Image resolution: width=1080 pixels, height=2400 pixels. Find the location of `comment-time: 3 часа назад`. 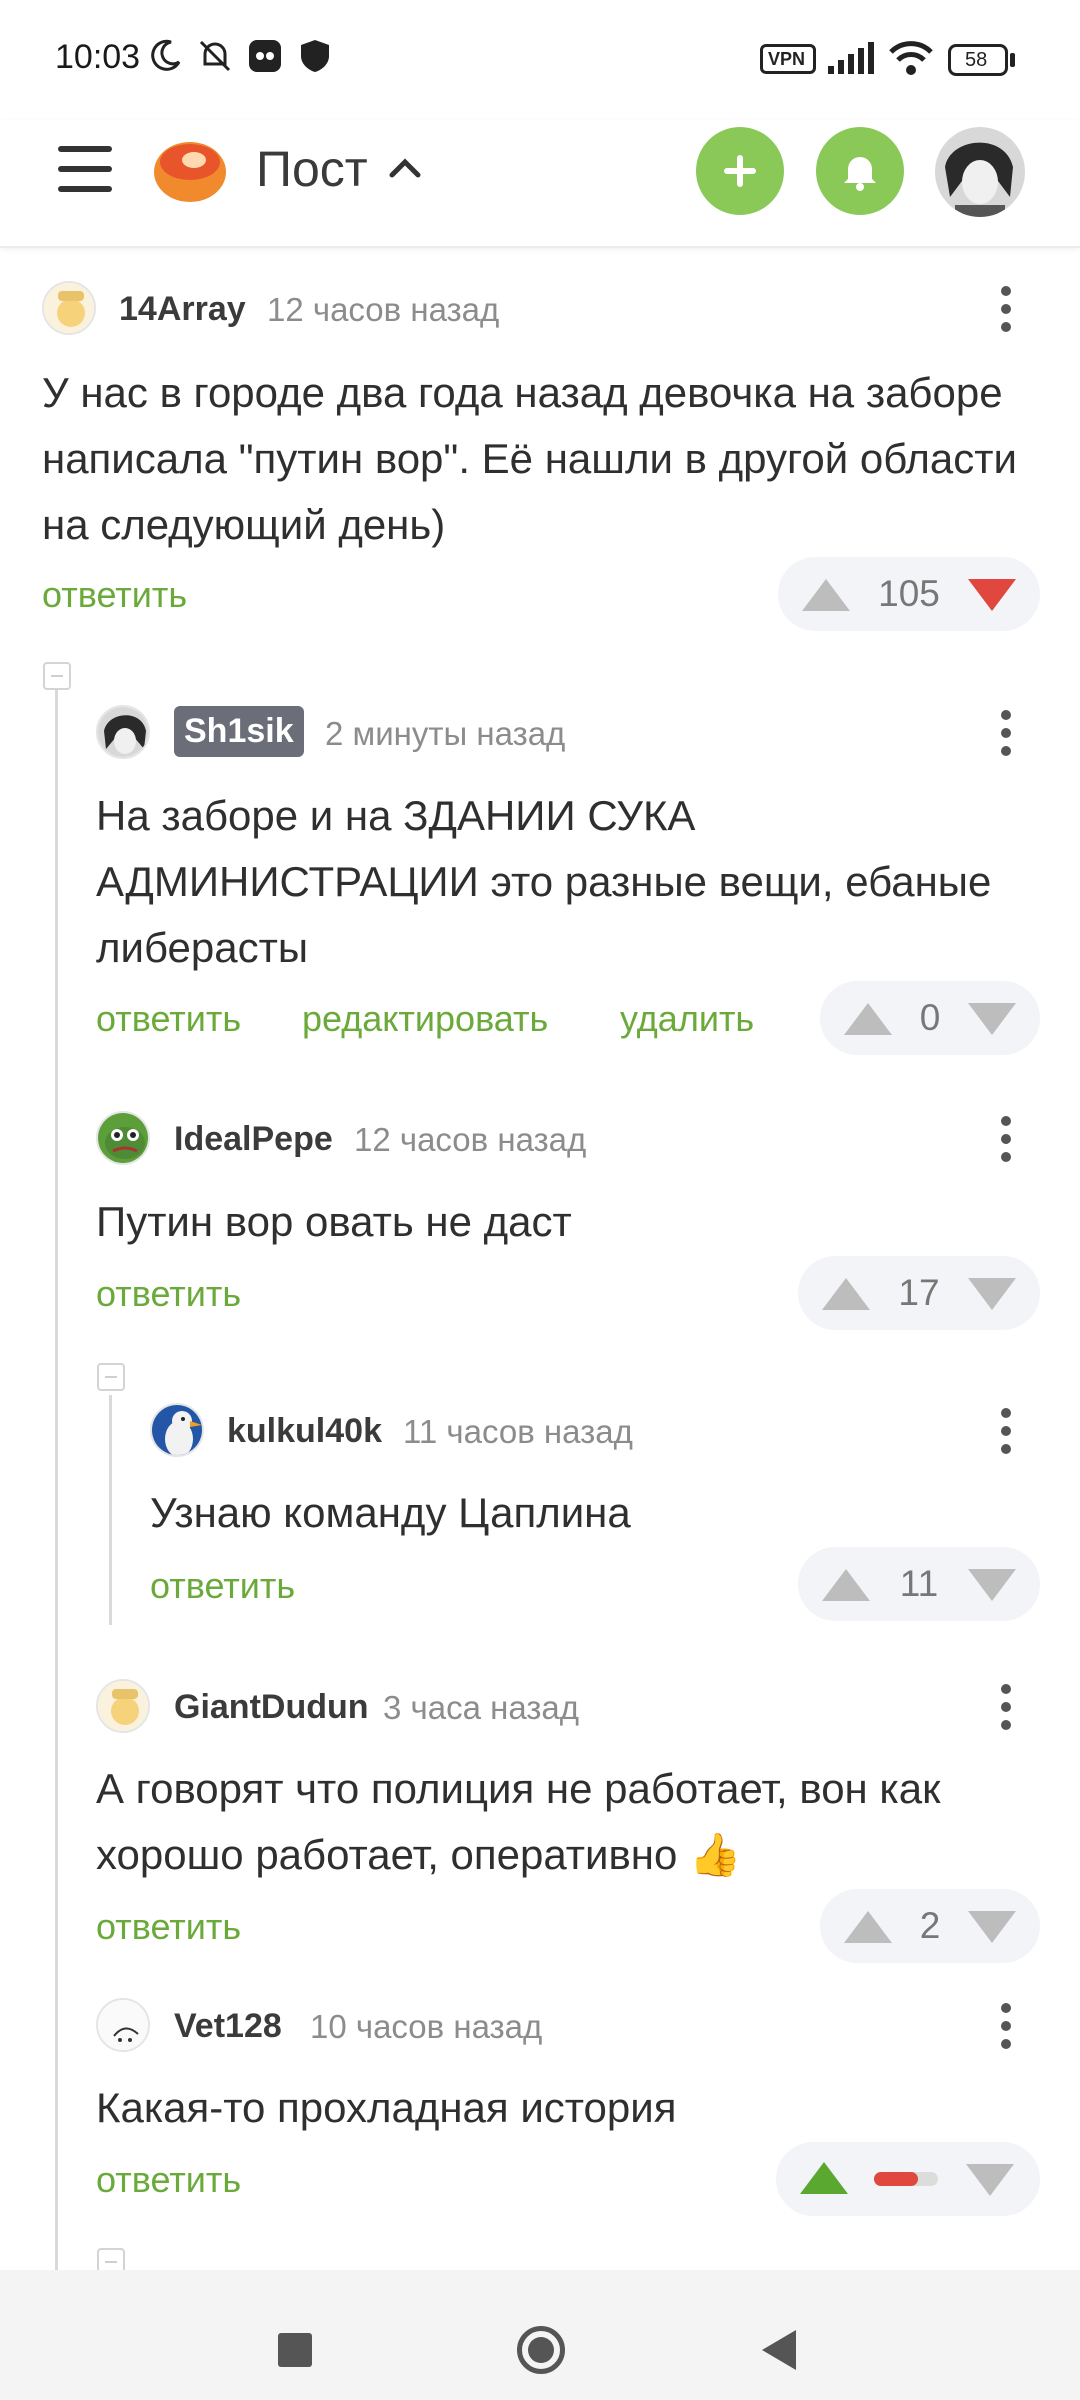

comment-time: 3 часа назад is located at coordinates (481, 1707).